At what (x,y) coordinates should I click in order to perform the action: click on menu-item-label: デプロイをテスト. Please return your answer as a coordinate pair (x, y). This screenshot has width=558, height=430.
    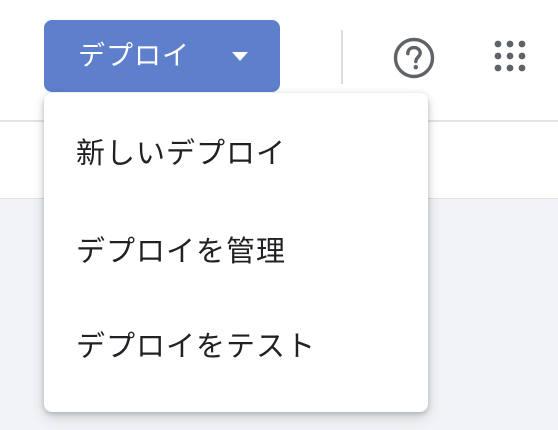
    Looking at the image, I should click on (196, 346).